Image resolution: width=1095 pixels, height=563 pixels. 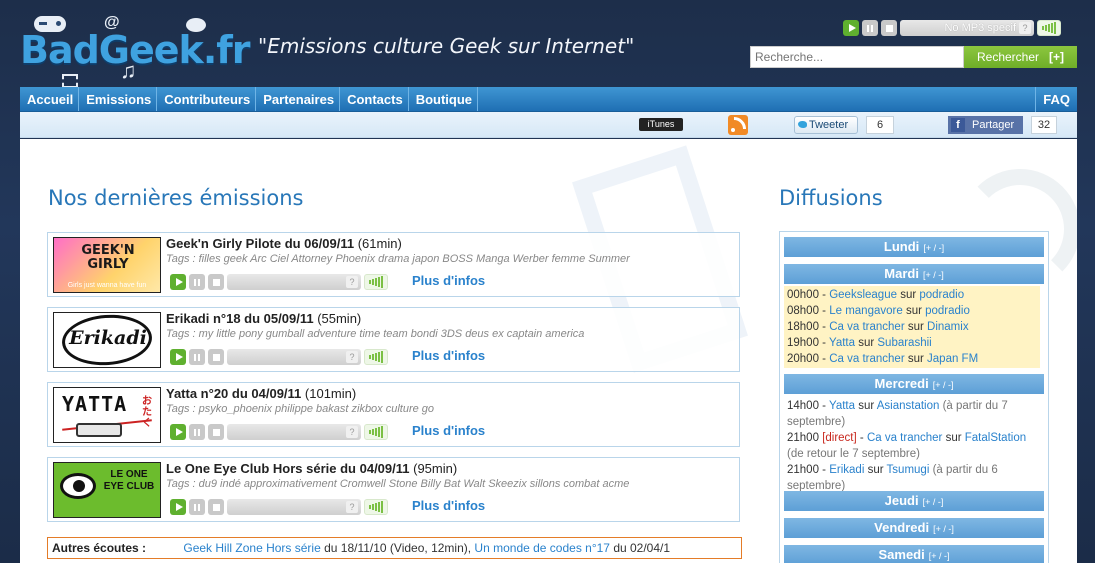 What do you see at coordinates (330, 393) in the screenshot?
I see `episode-duration: (101min)` at bounding box center [330, 393].